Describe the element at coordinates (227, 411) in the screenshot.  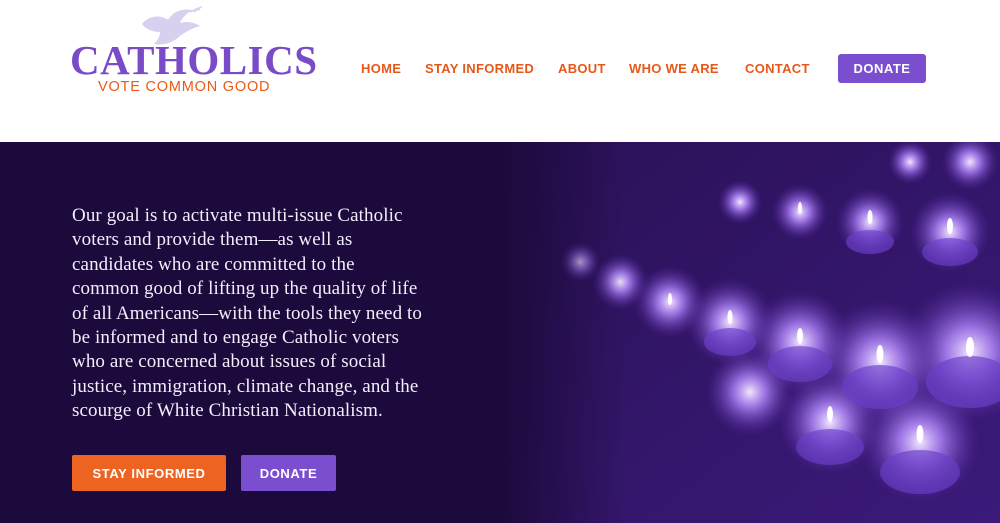
I see `hero-text-line: scourge of White Christian Nationalism.` at that location.